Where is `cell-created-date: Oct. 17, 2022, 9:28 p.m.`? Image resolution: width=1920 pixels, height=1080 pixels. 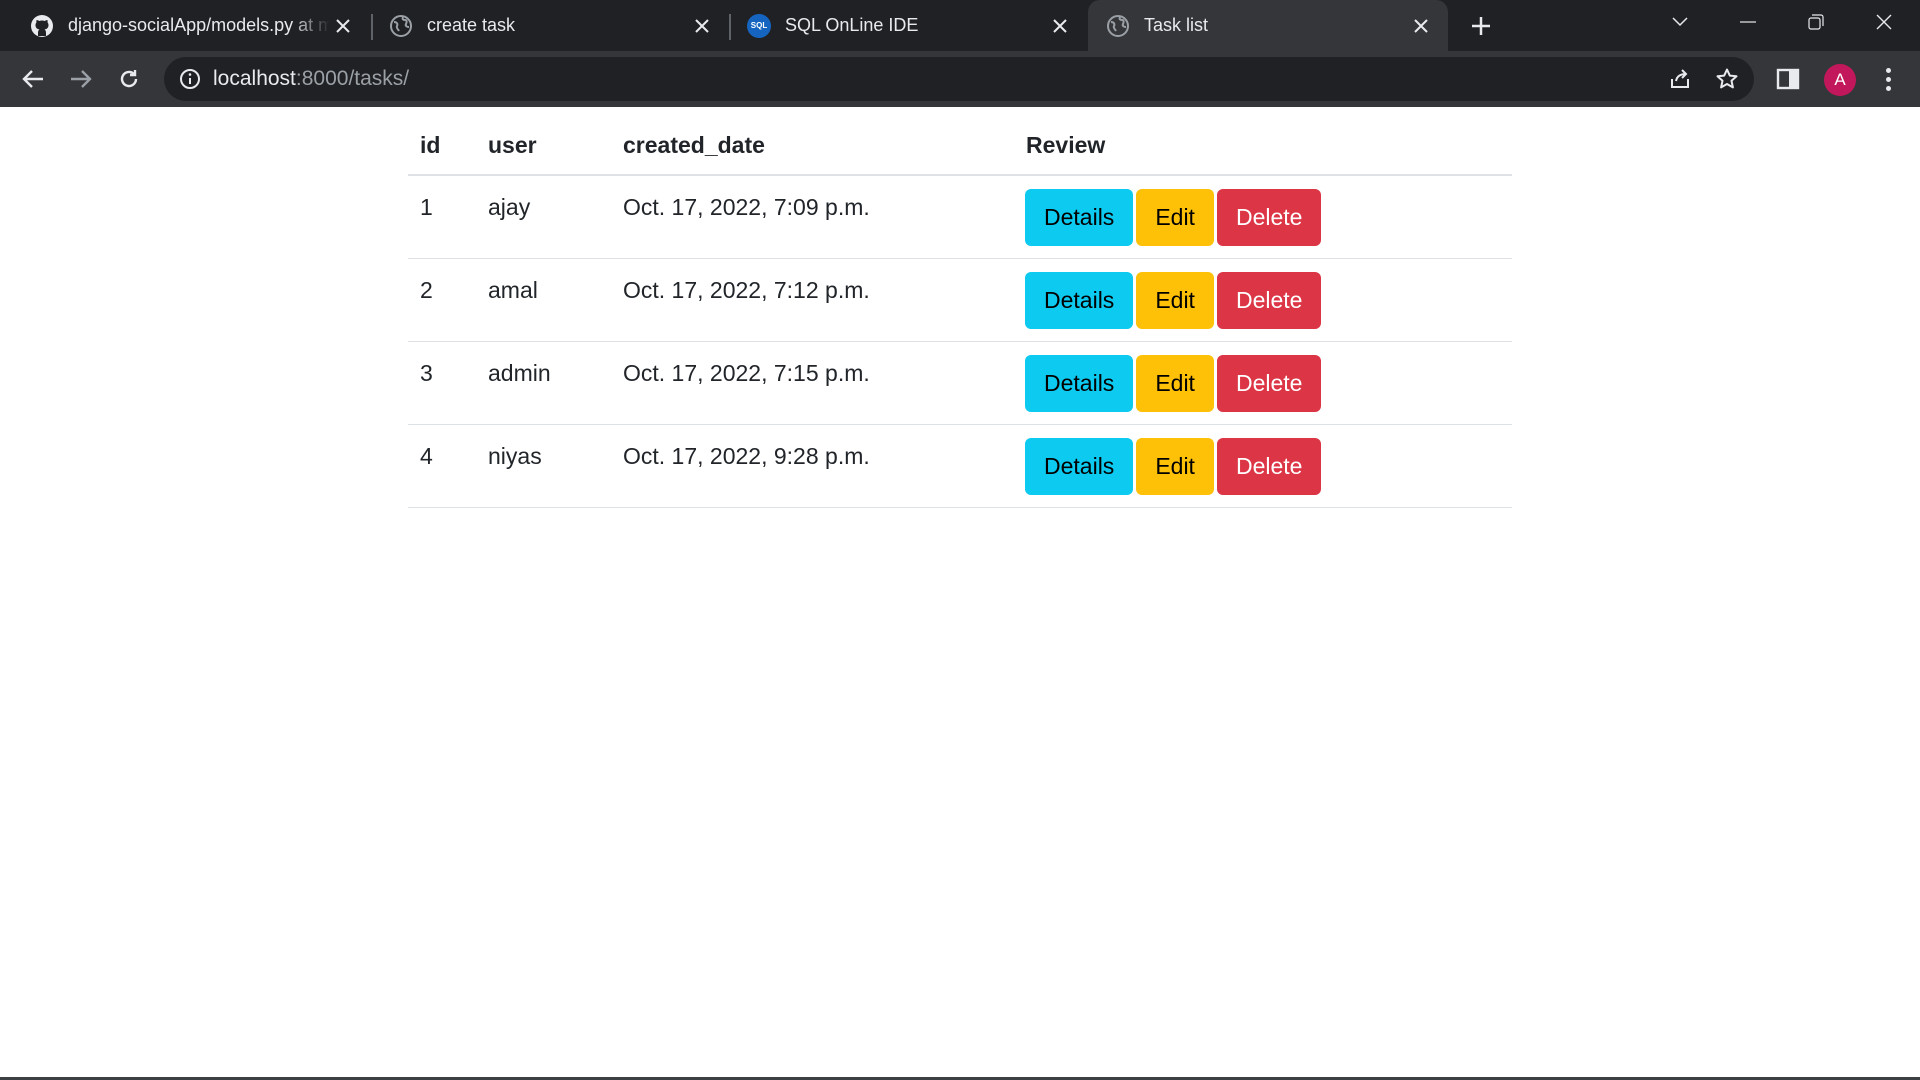
cell-created-date: Oct. 17, 2022, 9:28 p.m. is located at coordinates (812, 466).